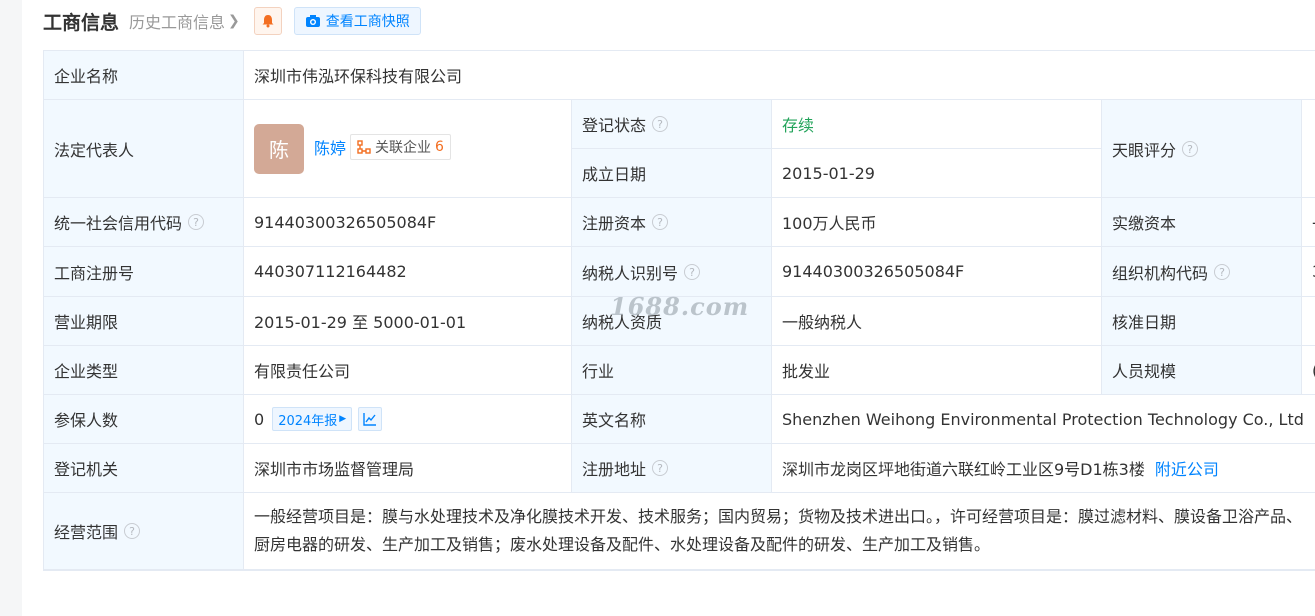 This screenshot has width=1315, height=616. What do you see at coordinates (86, 420) in the screenshot?
I see `label-text: 参保人数` at bounding box center [86, 420].